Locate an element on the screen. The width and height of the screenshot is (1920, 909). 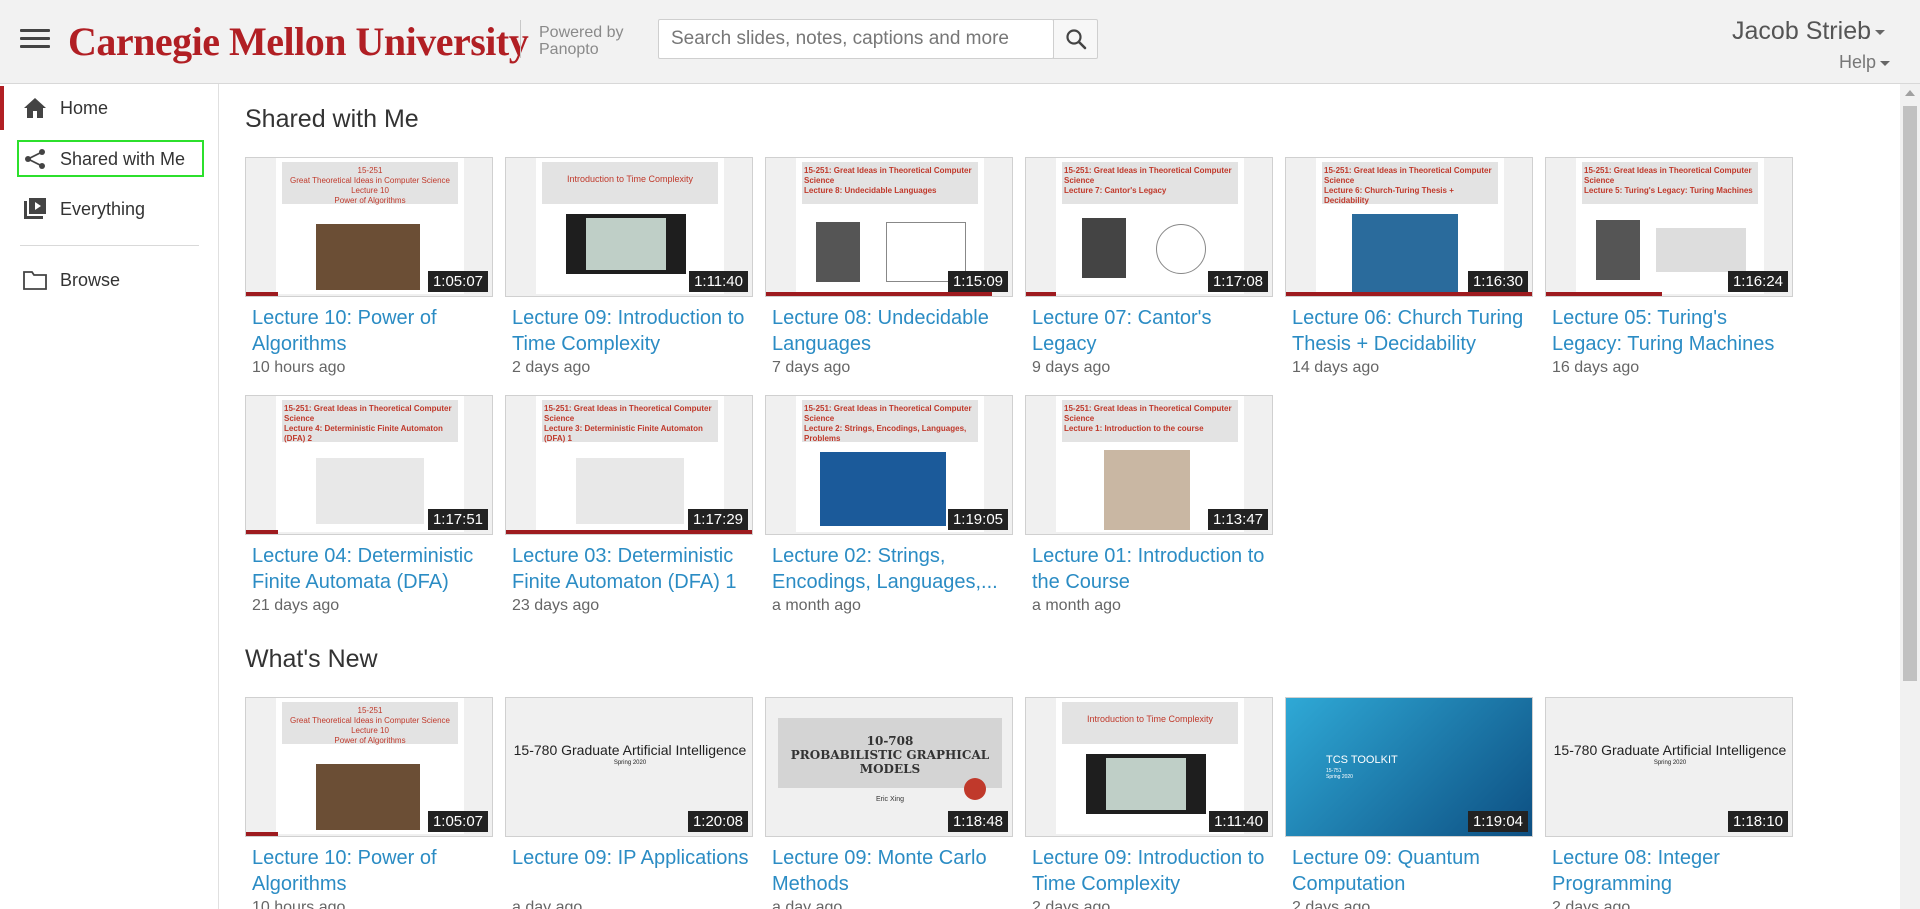
folder-icon is located at coordinates (35, 280).